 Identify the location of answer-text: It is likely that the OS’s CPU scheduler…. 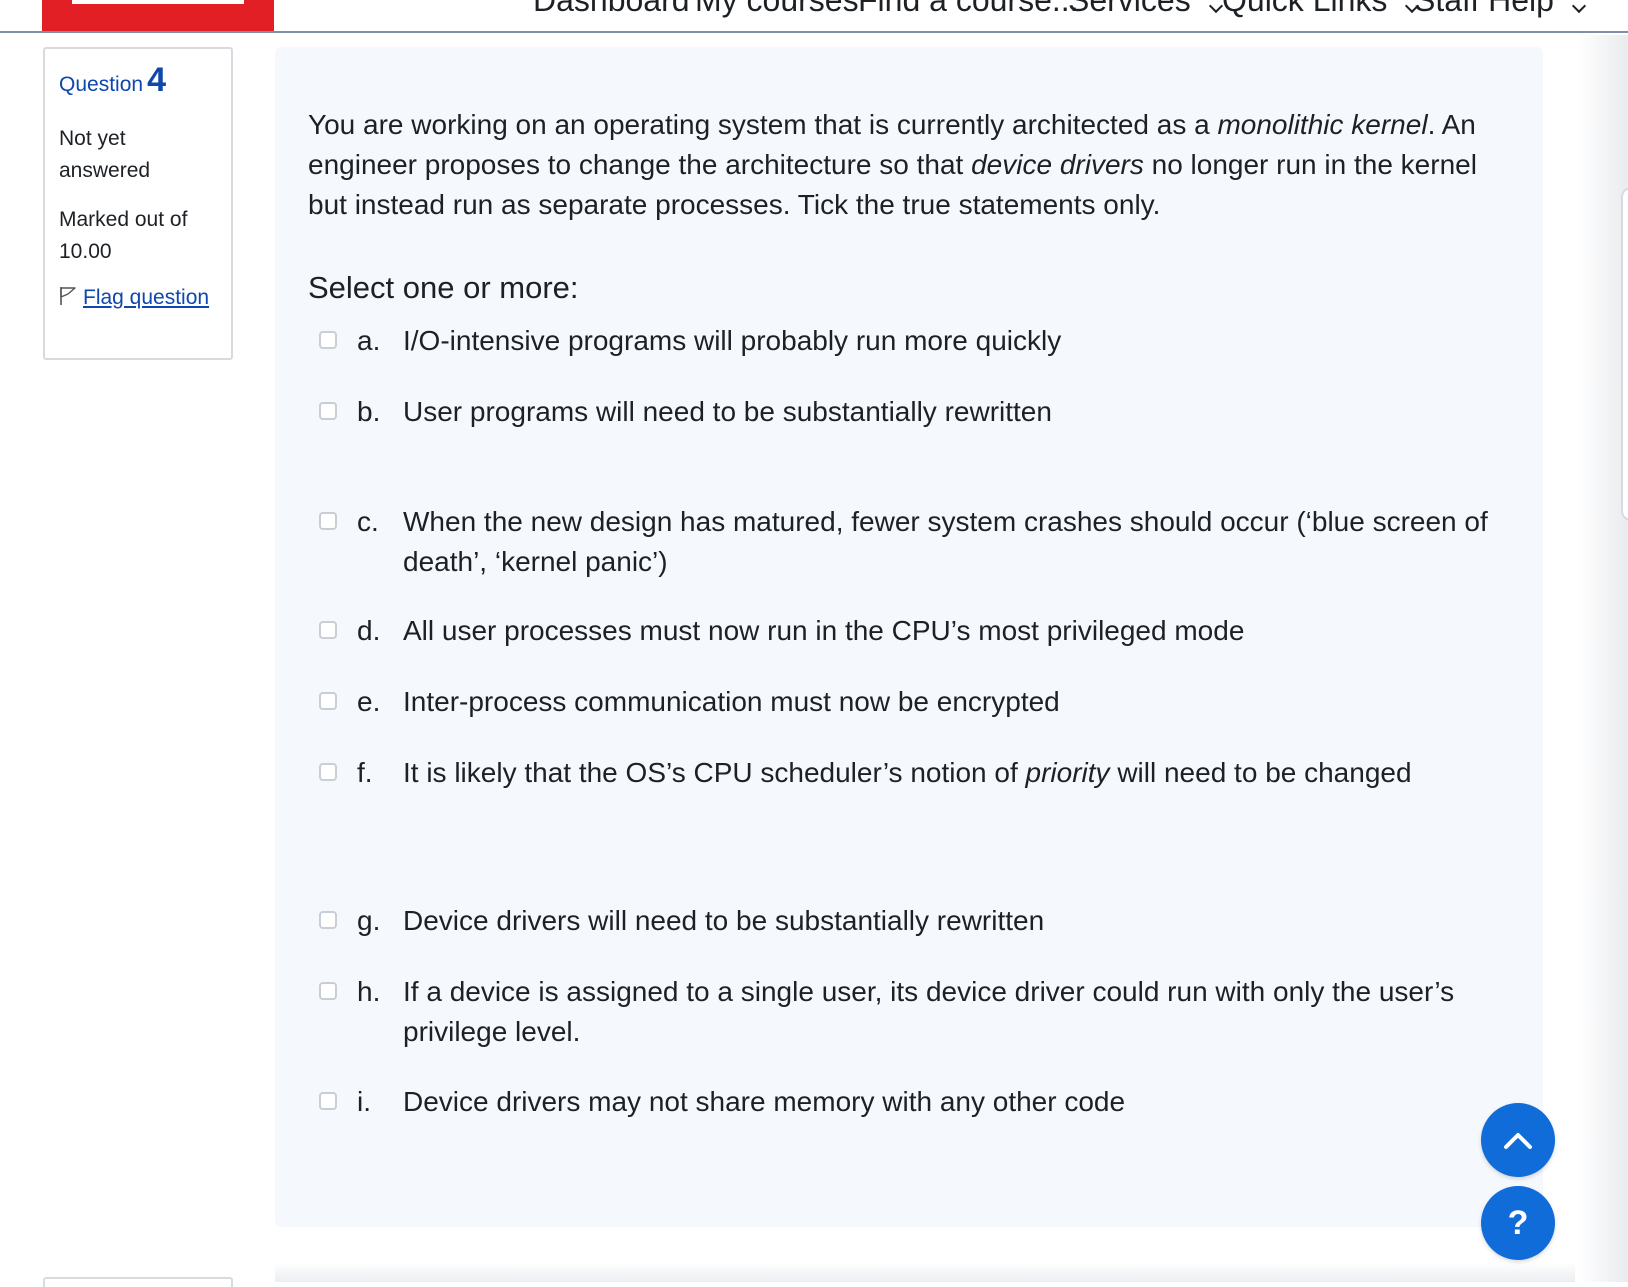
(951, 773).